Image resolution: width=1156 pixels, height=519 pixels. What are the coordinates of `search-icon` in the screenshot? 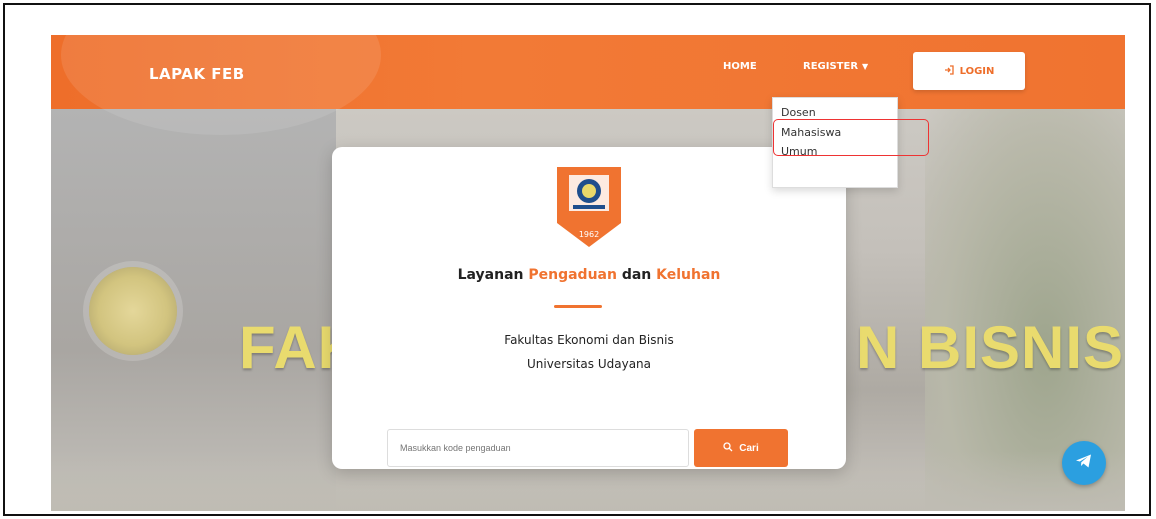 It's located at (728, 448).